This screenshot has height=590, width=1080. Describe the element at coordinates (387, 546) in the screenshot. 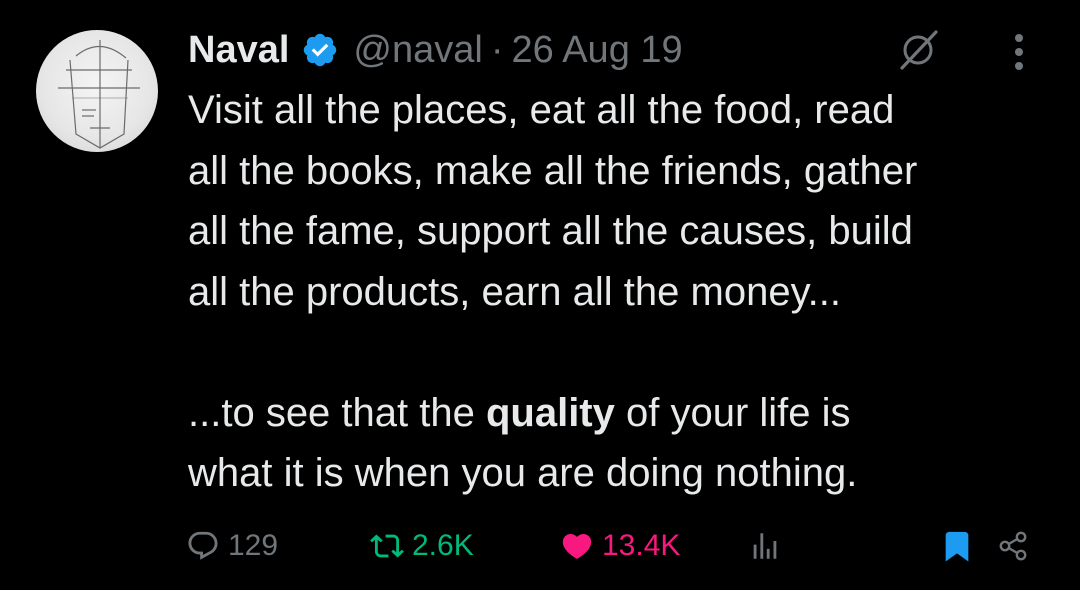

I see `retweet-icon` at that location.